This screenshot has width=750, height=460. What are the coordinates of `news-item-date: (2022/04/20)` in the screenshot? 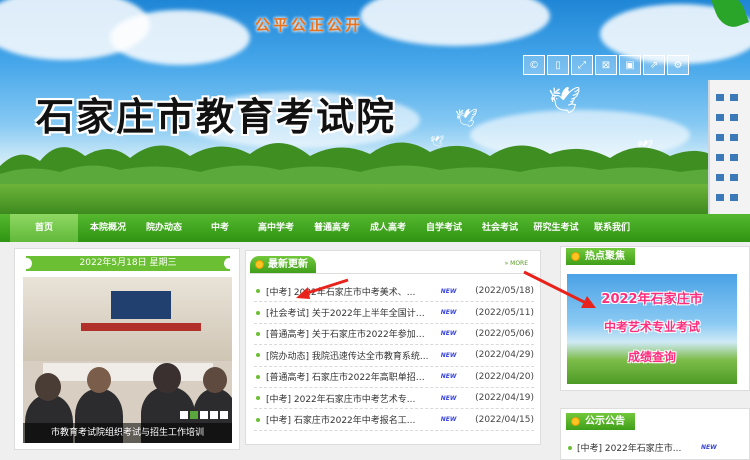 It's located at (504, 376).